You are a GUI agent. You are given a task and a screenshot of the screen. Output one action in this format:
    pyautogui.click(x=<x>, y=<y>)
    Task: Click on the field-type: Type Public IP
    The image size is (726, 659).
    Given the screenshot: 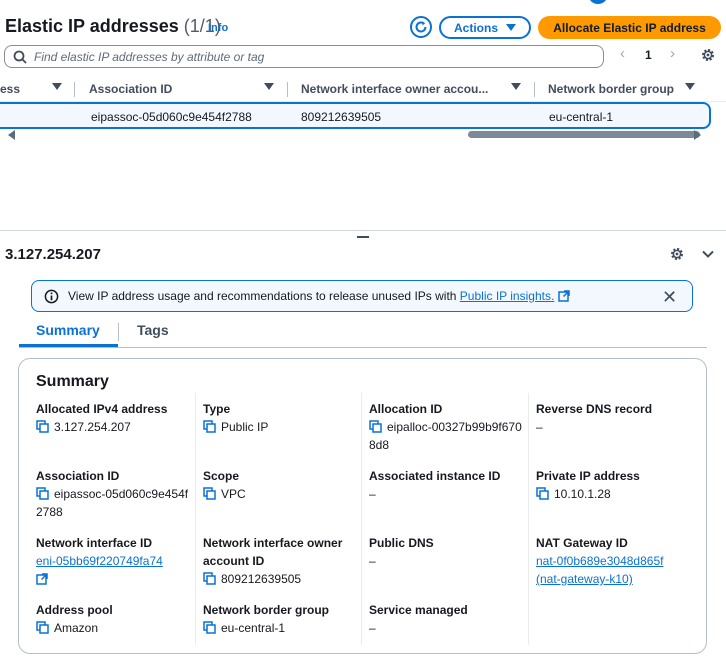 What is the action you would take?
    pyautogui.click(x=280, y=418)
    